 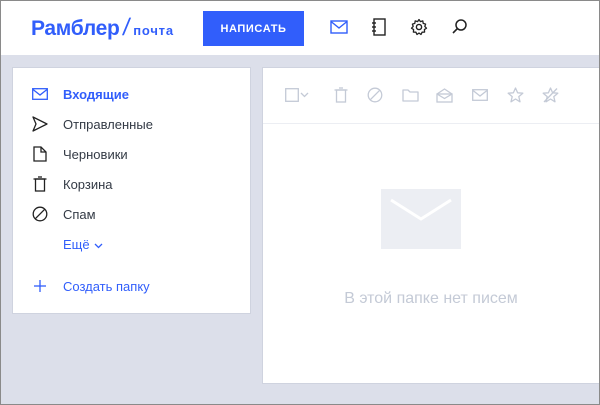 What do you see at coordinates (95, 154) in the screenshot?
I see `folder-label: Черновики` at bounding box center [95, 154].